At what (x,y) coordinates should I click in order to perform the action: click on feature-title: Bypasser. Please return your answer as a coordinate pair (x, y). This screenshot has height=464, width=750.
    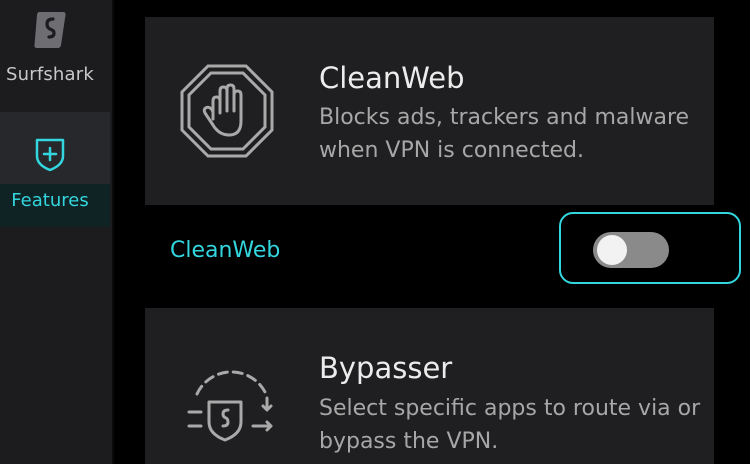
    Looking at the image, I should click on (386, 368).